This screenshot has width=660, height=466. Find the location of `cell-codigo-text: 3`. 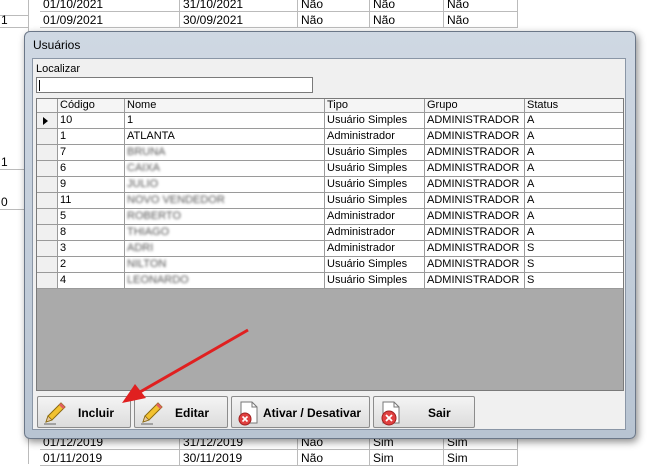

cell-codigo-text: 3 is located at coordinates (63, 248).